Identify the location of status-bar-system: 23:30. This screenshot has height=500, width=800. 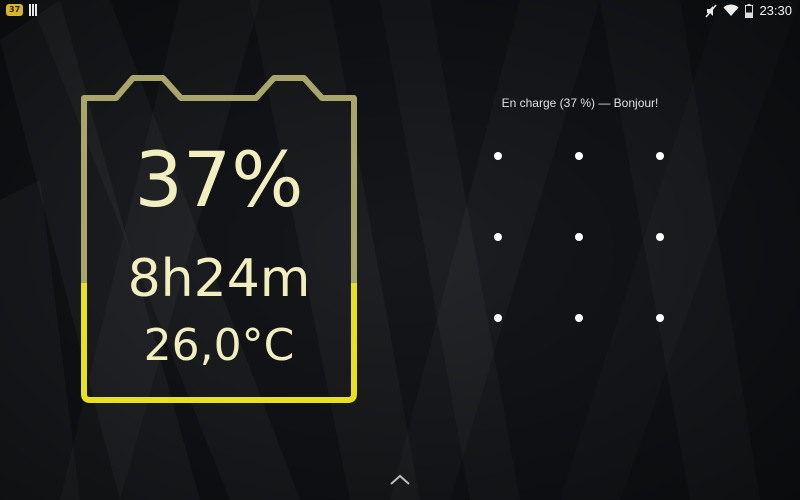
(748, 10).